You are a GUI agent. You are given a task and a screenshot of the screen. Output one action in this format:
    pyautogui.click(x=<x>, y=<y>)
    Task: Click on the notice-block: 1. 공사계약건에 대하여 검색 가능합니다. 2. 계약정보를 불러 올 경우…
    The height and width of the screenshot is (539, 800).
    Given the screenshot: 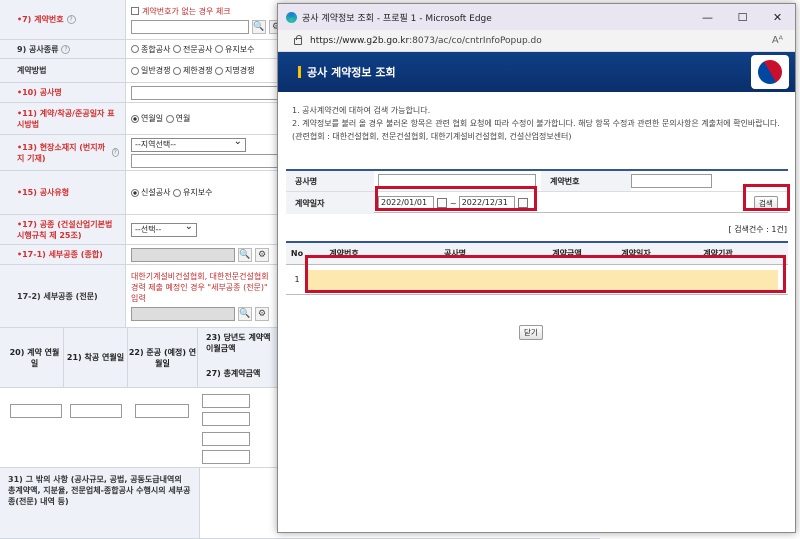 What is the action you would take?
    pyautogui.click(x=537, y=123)
    